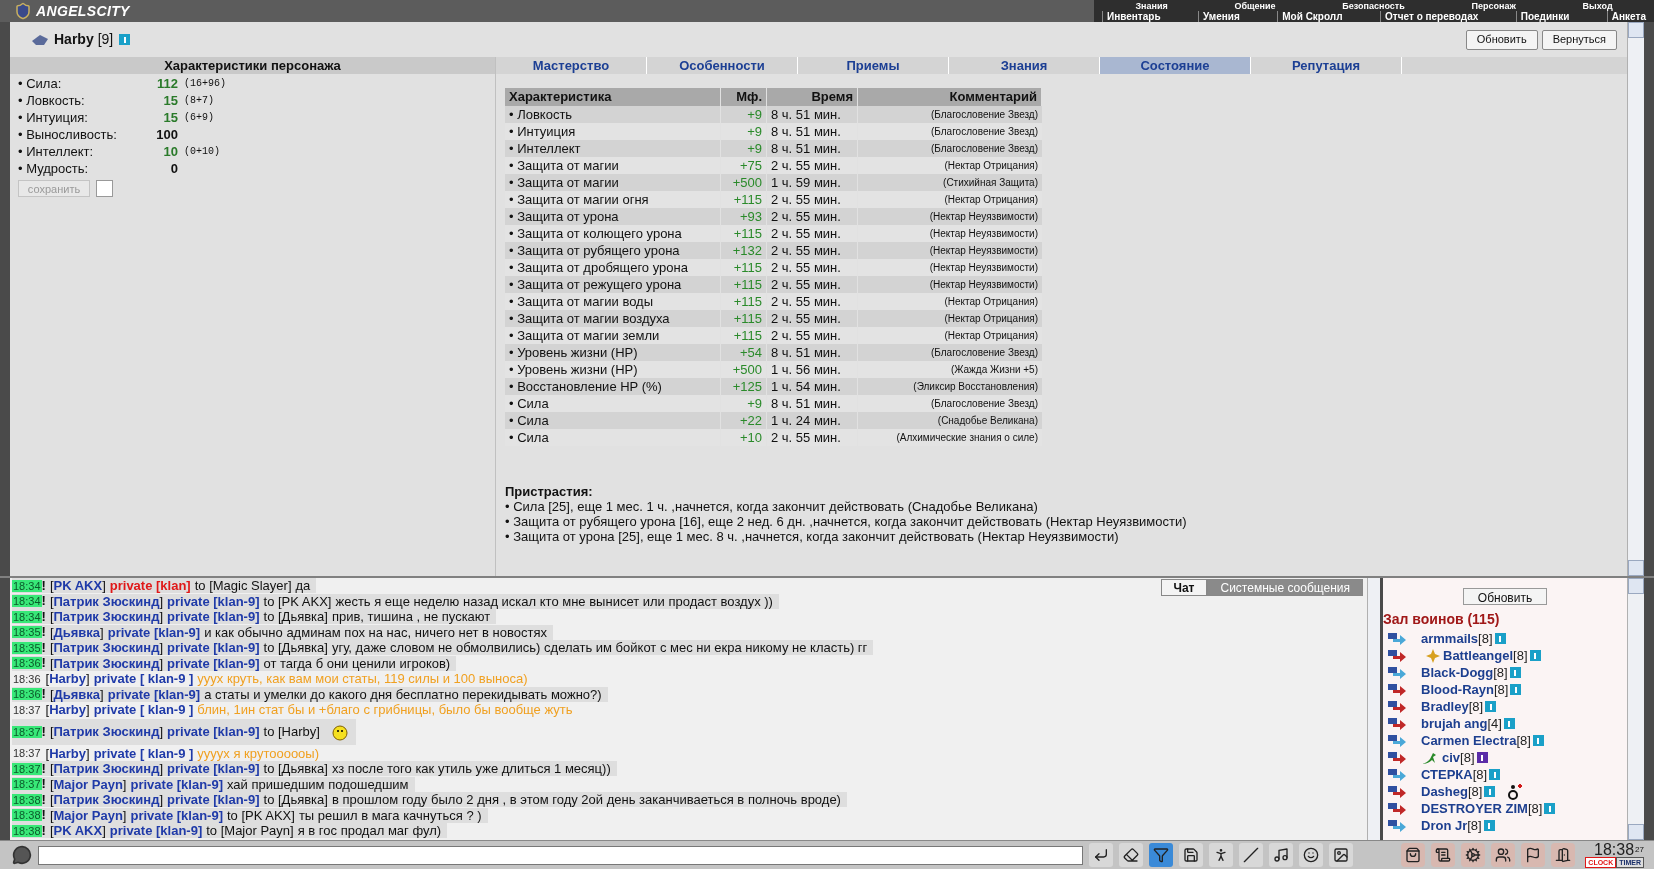  What do you see at coordinates (53, 117) in the screenshot?
I see `stat-label: • Интуиция:` at bounding box center [53, 117].